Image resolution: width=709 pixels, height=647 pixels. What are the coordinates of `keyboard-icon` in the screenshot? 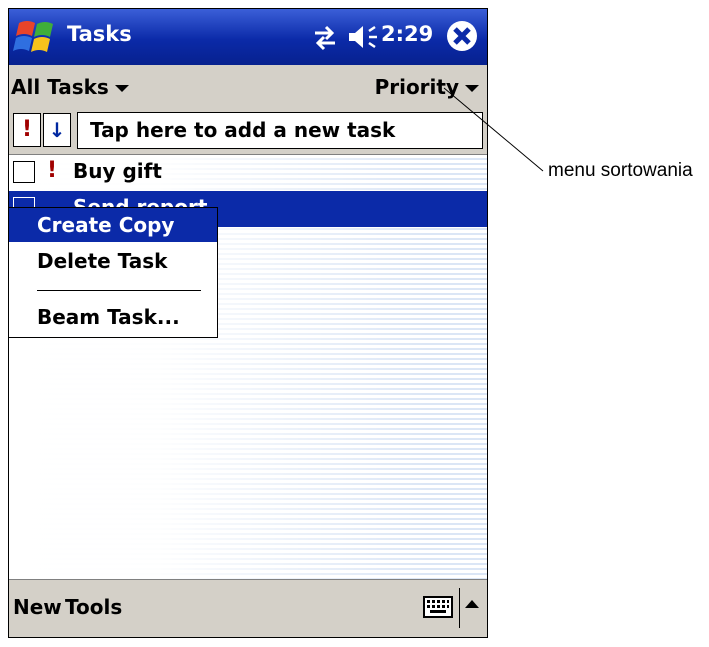 It's located at (438, 607).